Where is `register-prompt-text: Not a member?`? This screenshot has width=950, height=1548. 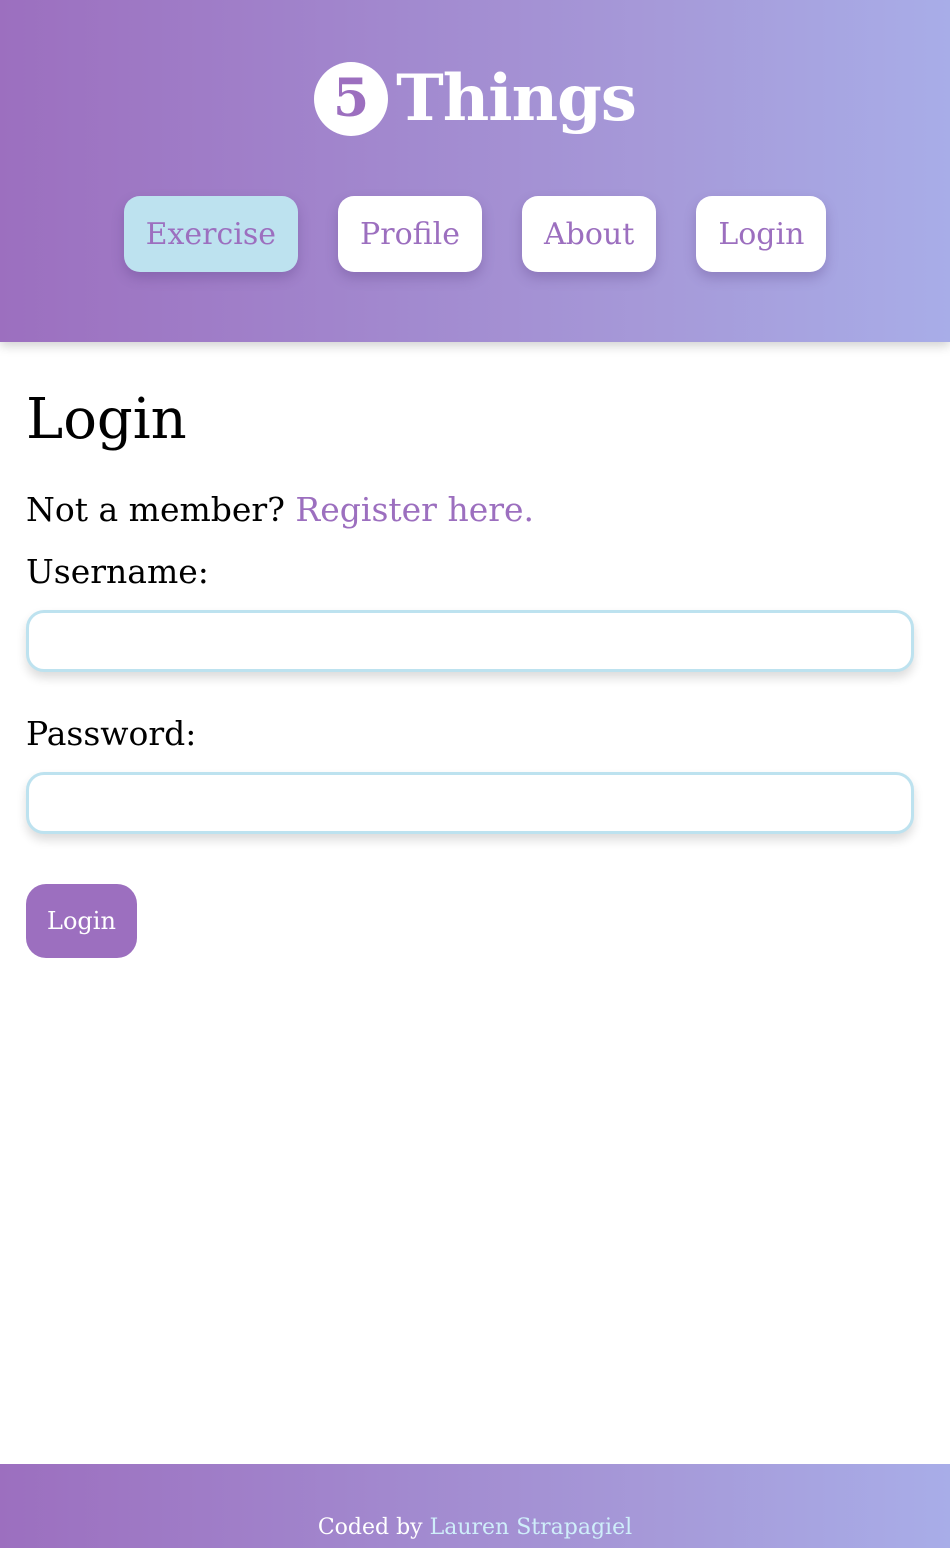 register-prompt-text: Not a member? is located at coordinates (155, 509).